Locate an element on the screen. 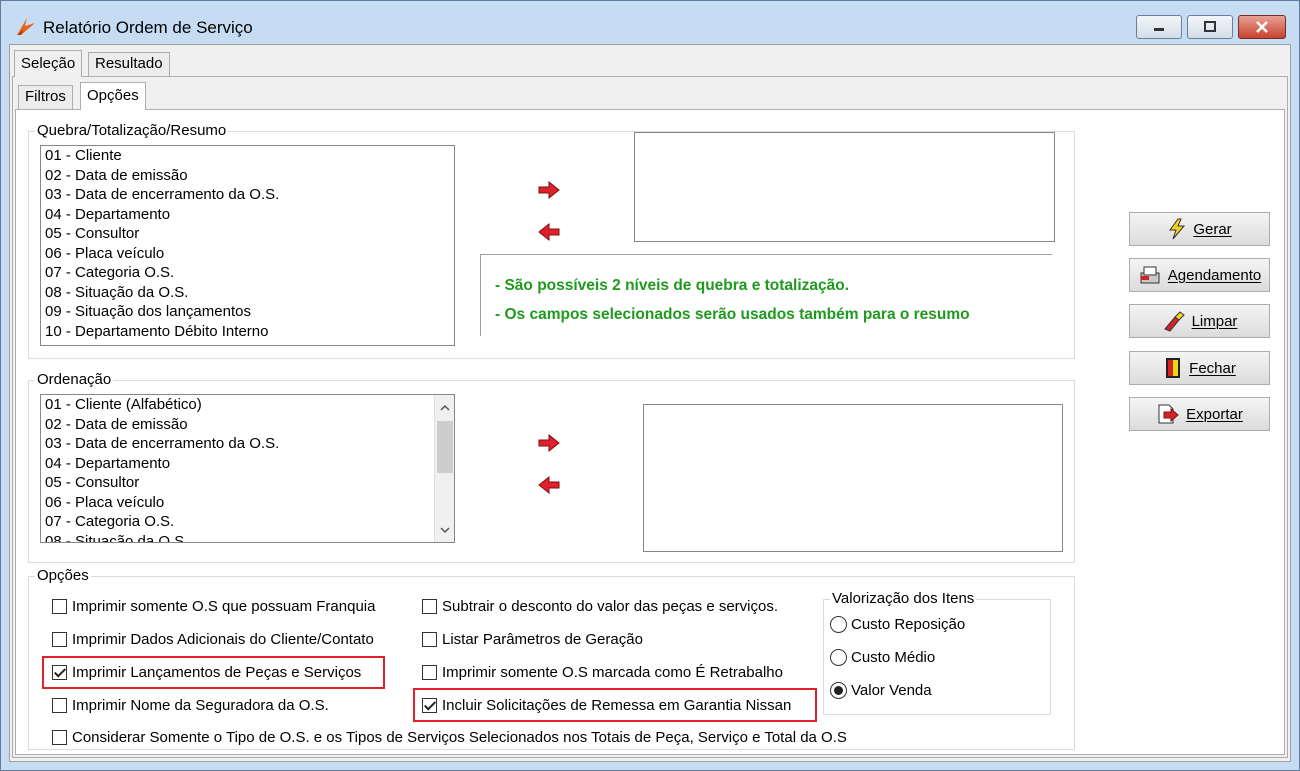 Image resolution: width=1300 pixels, height=771 pixels. seguradora-checkbox: Imprimir Nome da Seguradora da O.S. is located at coordinates (190, 705).